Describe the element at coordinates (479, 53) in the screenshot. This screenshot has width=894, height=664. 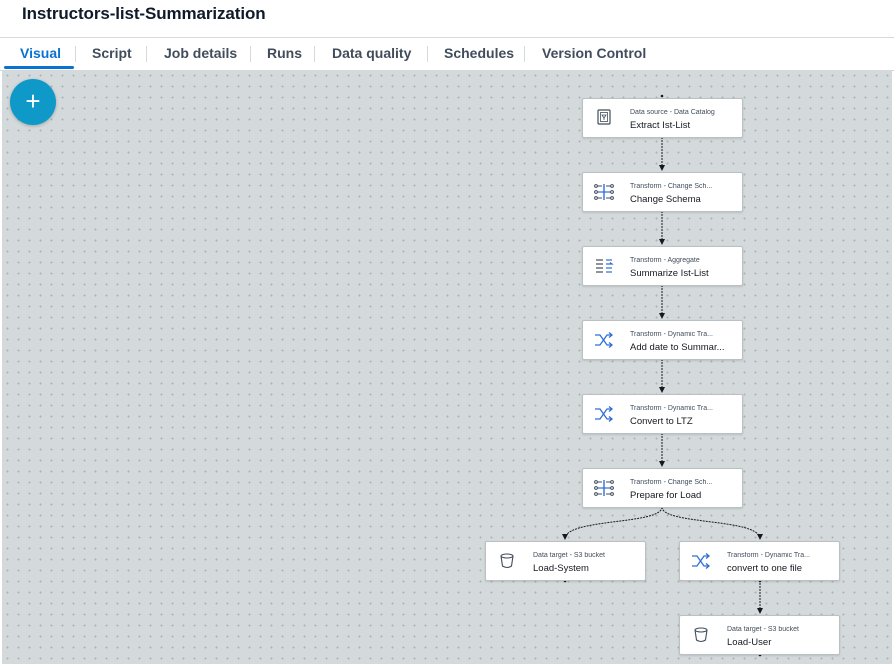
I see `tab-schedules: Schedules` at that location.